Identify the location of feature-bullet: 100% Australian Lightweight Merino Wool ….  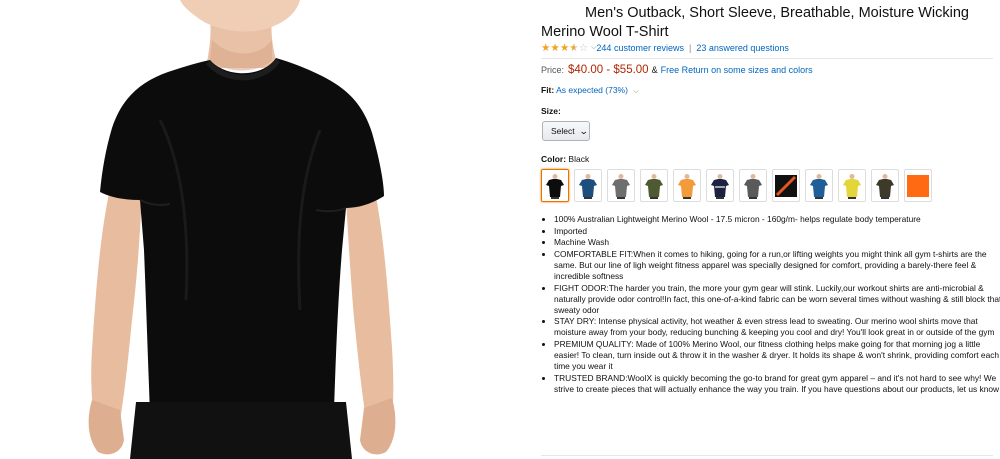
(777, 219).